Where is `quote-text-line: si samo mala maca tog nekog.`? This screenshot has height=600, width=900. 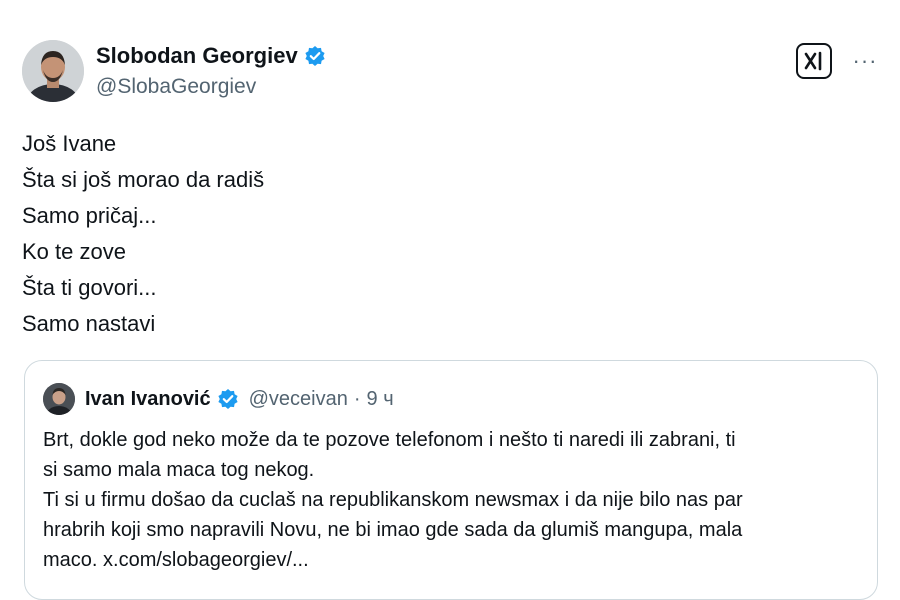 quote-text-line: si samo mala maca tog nekog. is located at coordinates (179, 470).